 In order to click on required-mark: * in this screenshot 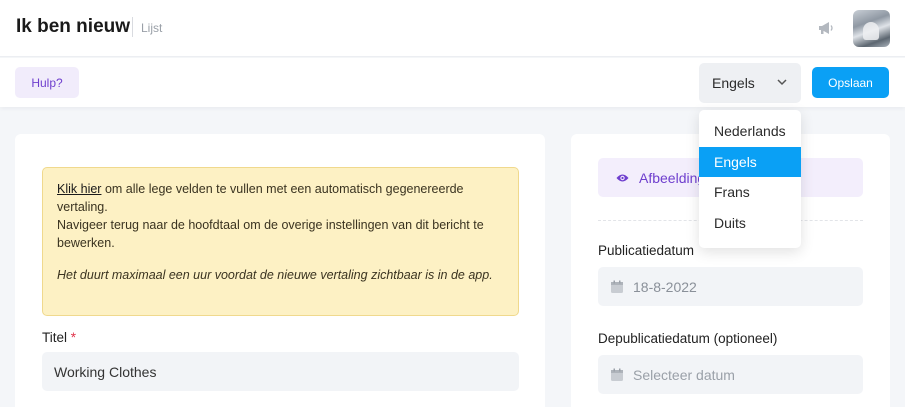, I will do `click(73, 337)`.